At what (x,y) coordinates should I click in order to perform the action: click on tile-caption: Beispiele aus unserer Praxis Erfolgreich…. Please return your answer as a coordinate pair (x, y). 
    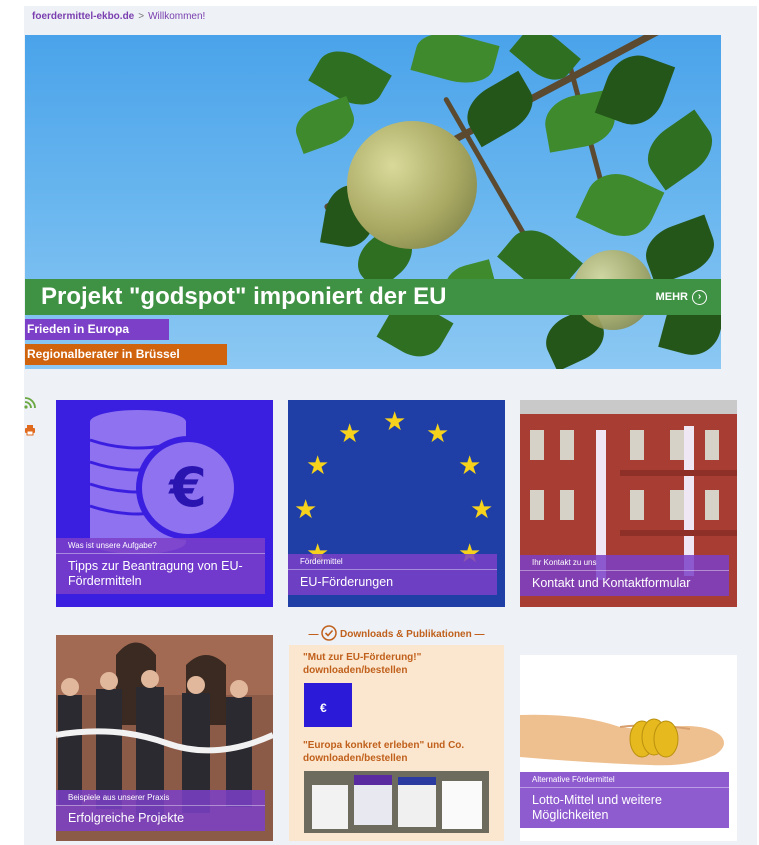
    Looking at the image, I should click on (160, 810).